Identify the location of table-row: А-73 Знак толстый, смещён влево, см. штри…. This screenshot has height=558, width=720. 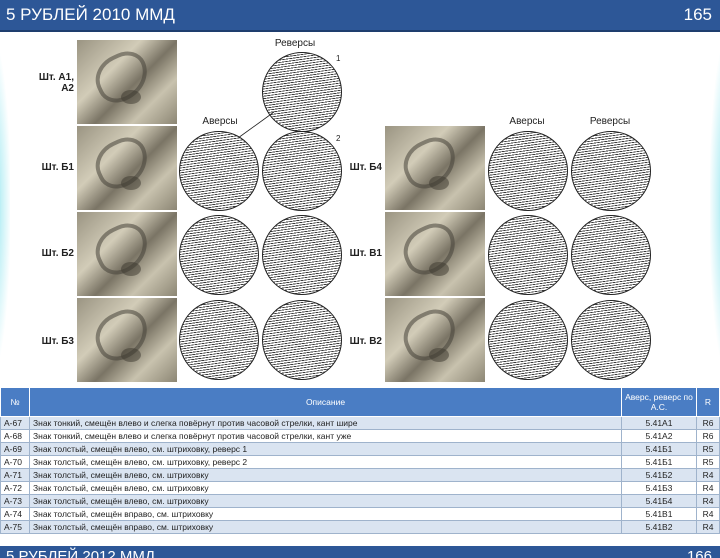
(360, 501).